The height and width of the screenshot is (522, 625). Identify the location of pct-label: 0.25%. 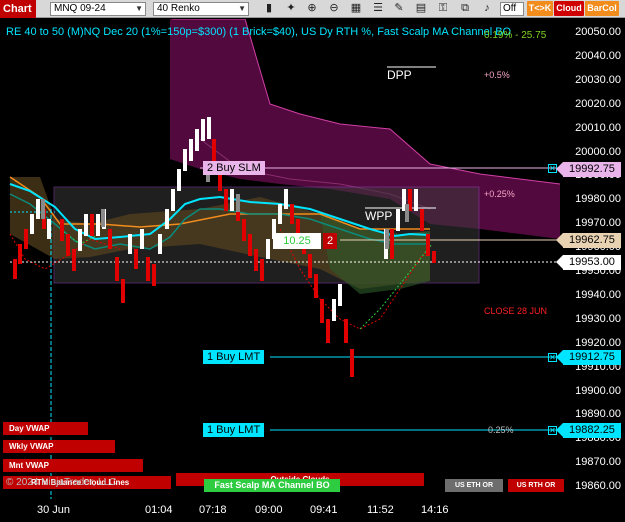
(501, 430).